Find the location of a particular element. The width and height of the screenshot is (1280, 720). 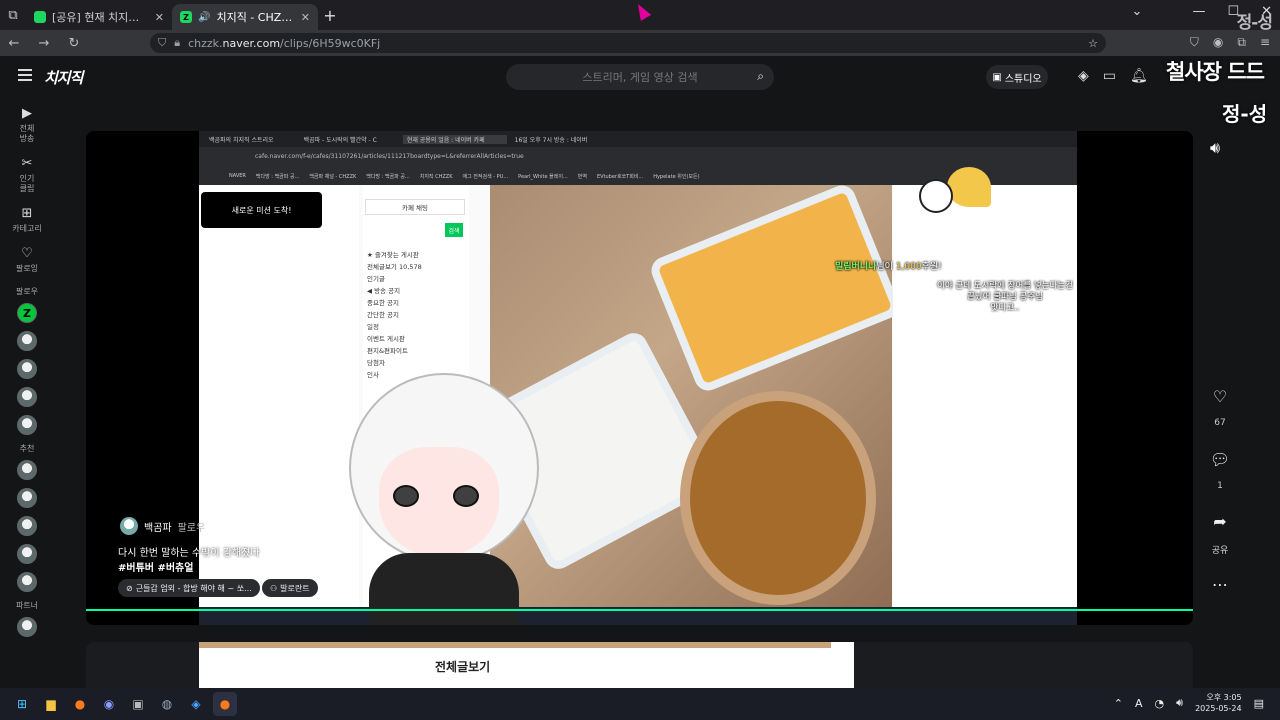

firefox-active-icon: ● is located at coordinates (225, 704).